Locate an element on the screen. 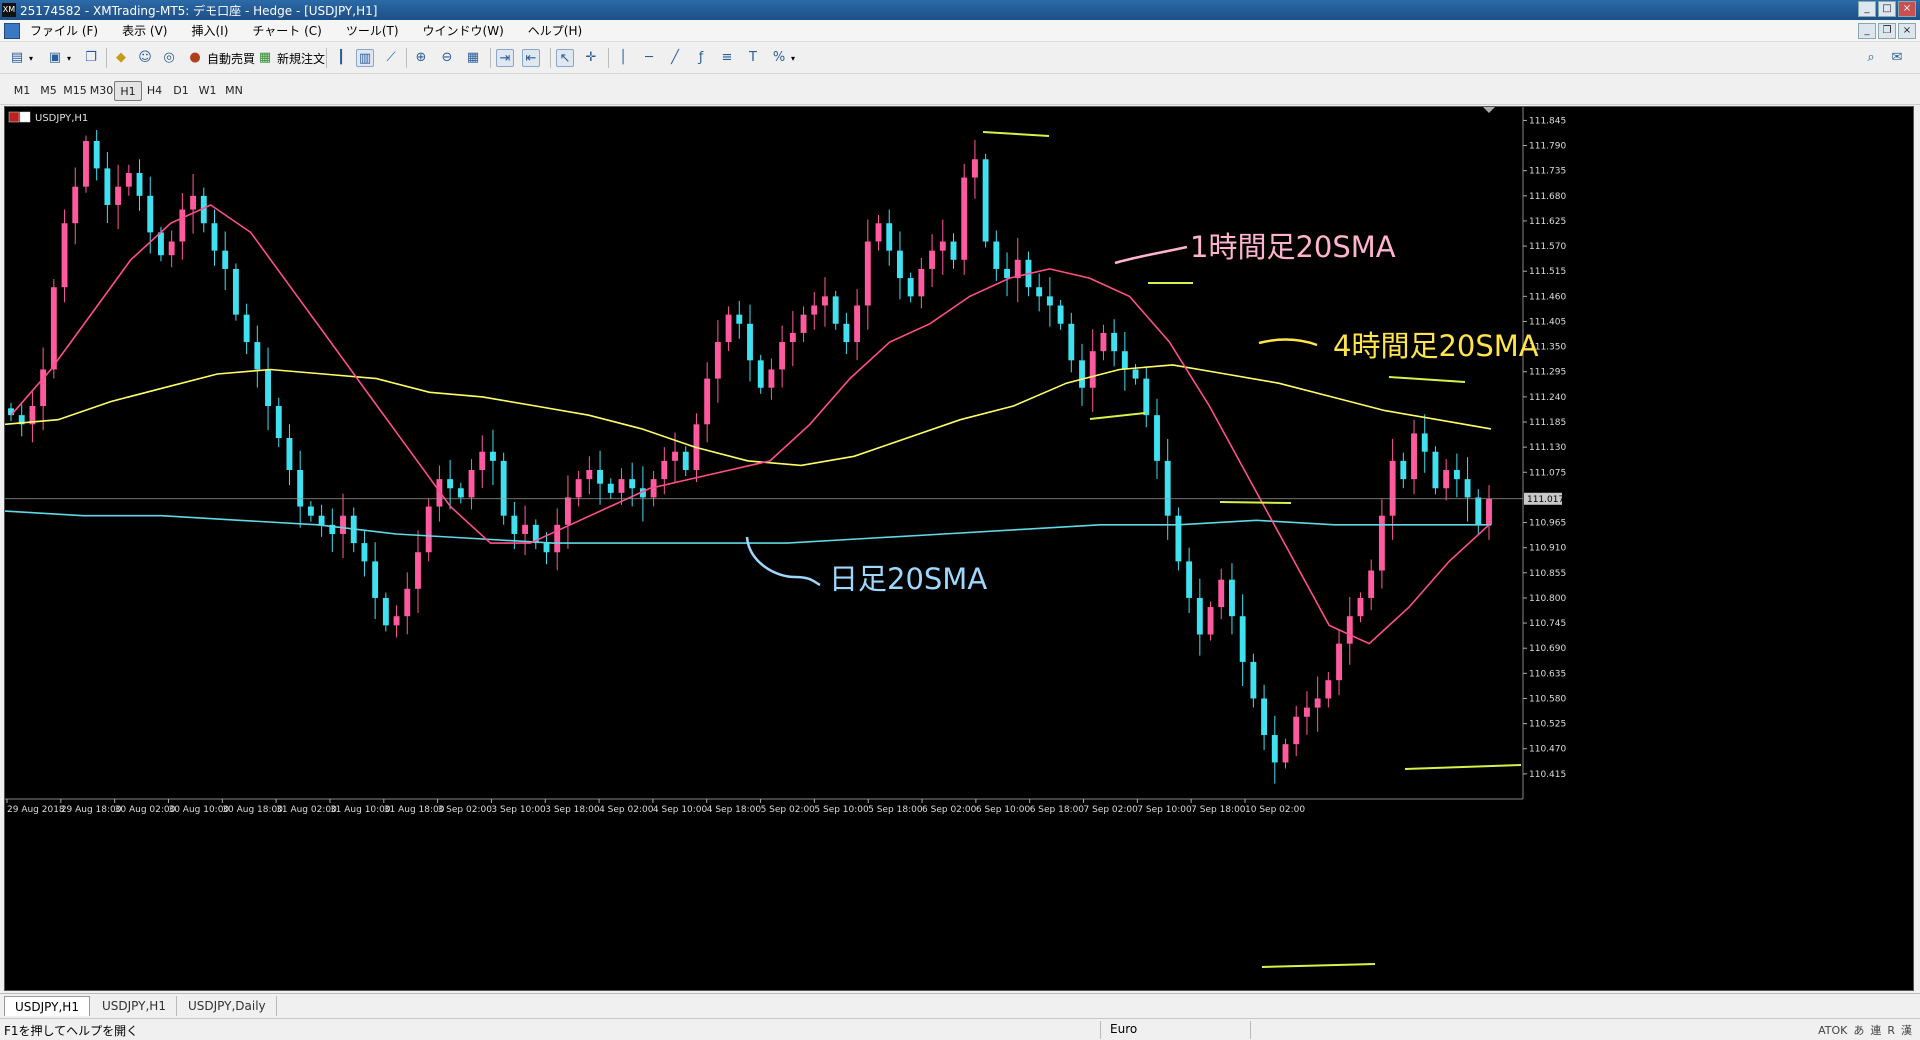 The width and height of the screenshot is (1920, 1040). timeframe-mn: MN is located at coordinates (234, 91).